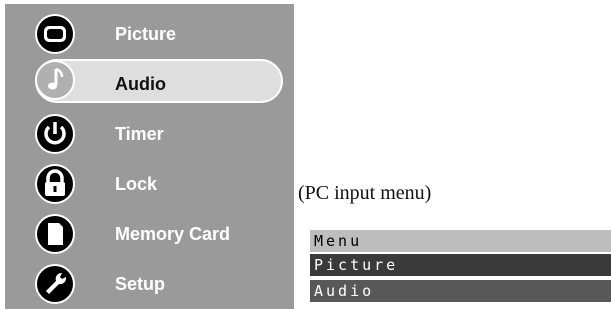 The image size is (611, 309). I want to click on osd-item-picture: Picture, so click(149, 33).